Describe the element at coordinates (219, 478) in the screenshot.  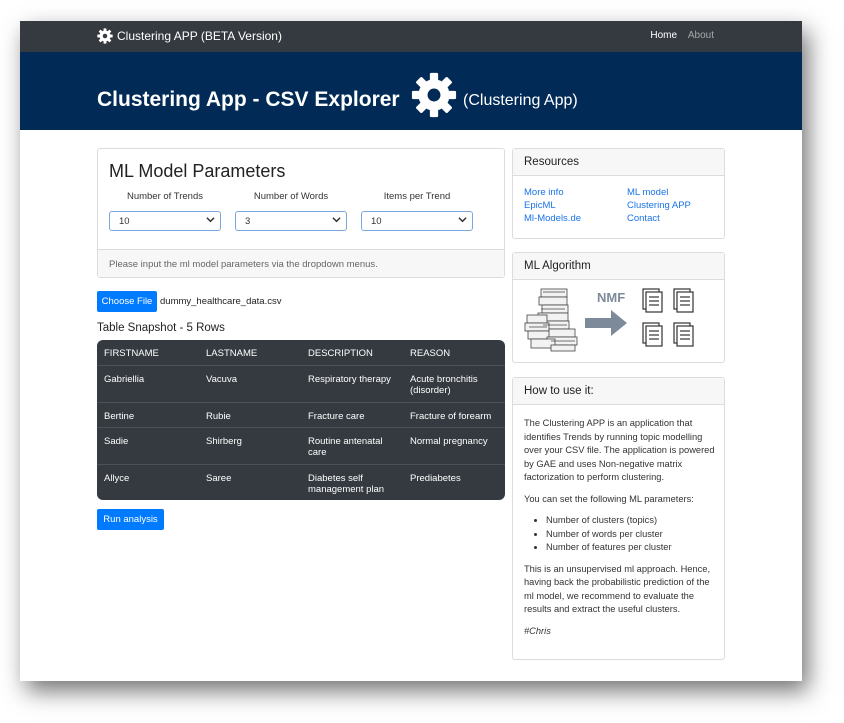
I see `table-cell: Saree` at that location.